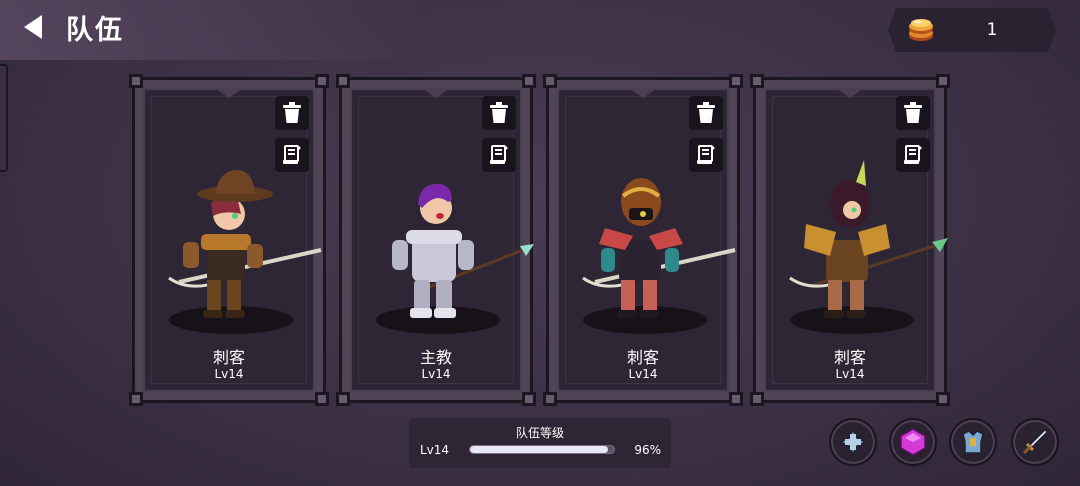 The image size is (1080, 486). What do you see at coordinates (659, 256) in the screenshot?
I see `hero-portrait-red-helmet-assassin` at bounding box center [659, 256].